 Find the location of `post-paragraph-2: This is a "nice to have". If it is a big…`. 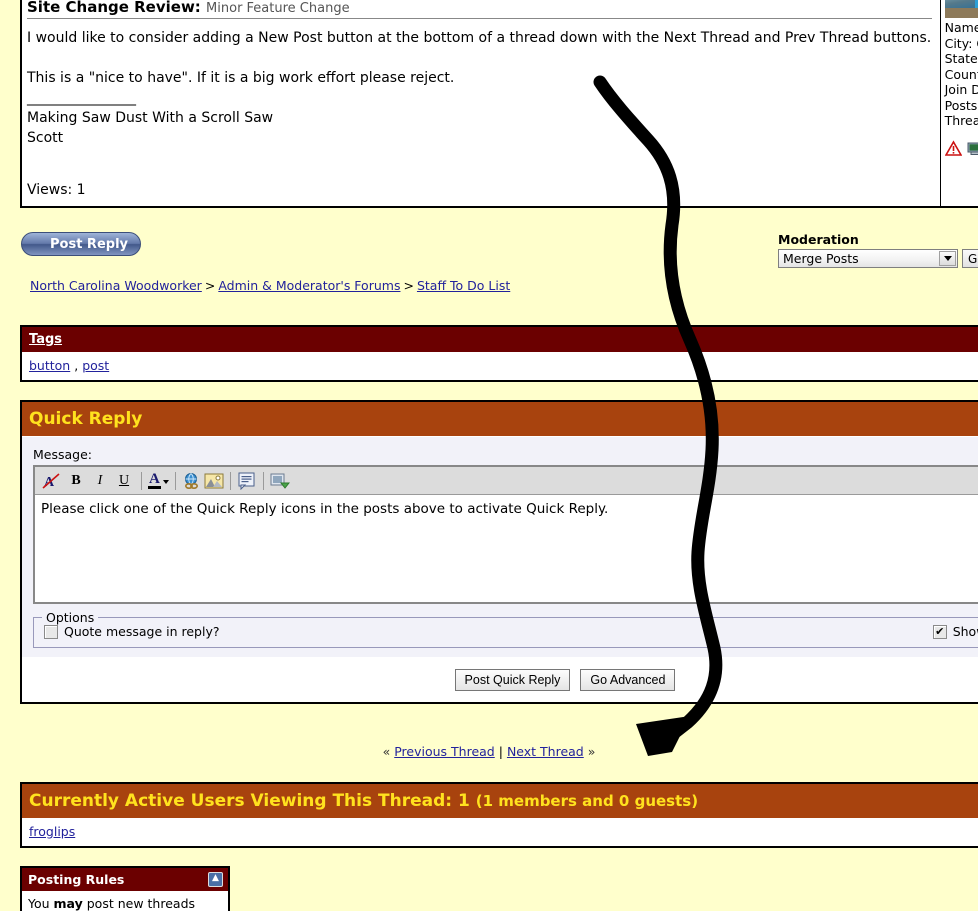

post-paragraph-2: This is a "nice to have". If it is a big… is located at coordinates (241, 78).